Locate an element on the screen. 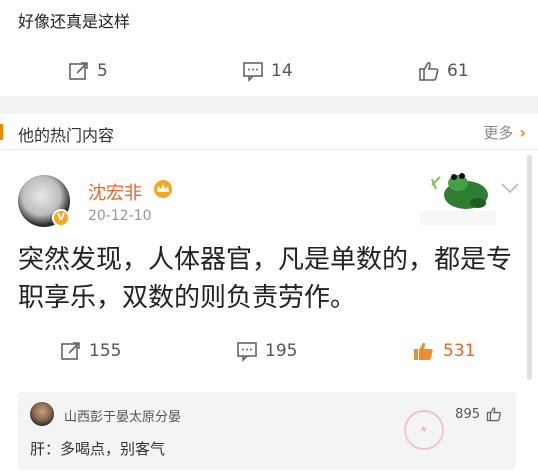 The height and width of the screenshot is (475, 538). section-divider is located at coordinates (269, 105).